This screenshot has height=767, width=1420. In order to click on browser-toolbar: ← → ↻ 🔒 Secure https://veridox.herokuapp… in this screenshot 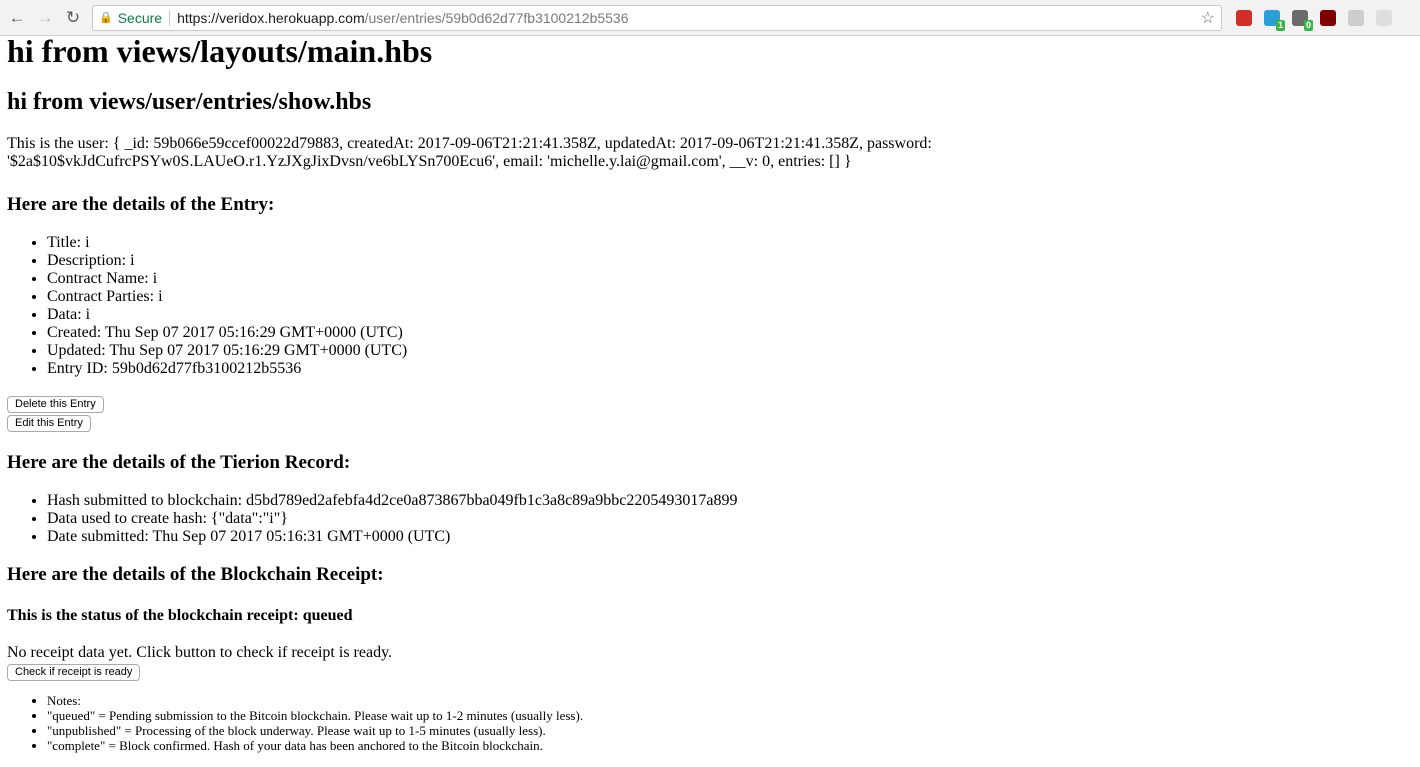, I will do `click(710, 18)`.